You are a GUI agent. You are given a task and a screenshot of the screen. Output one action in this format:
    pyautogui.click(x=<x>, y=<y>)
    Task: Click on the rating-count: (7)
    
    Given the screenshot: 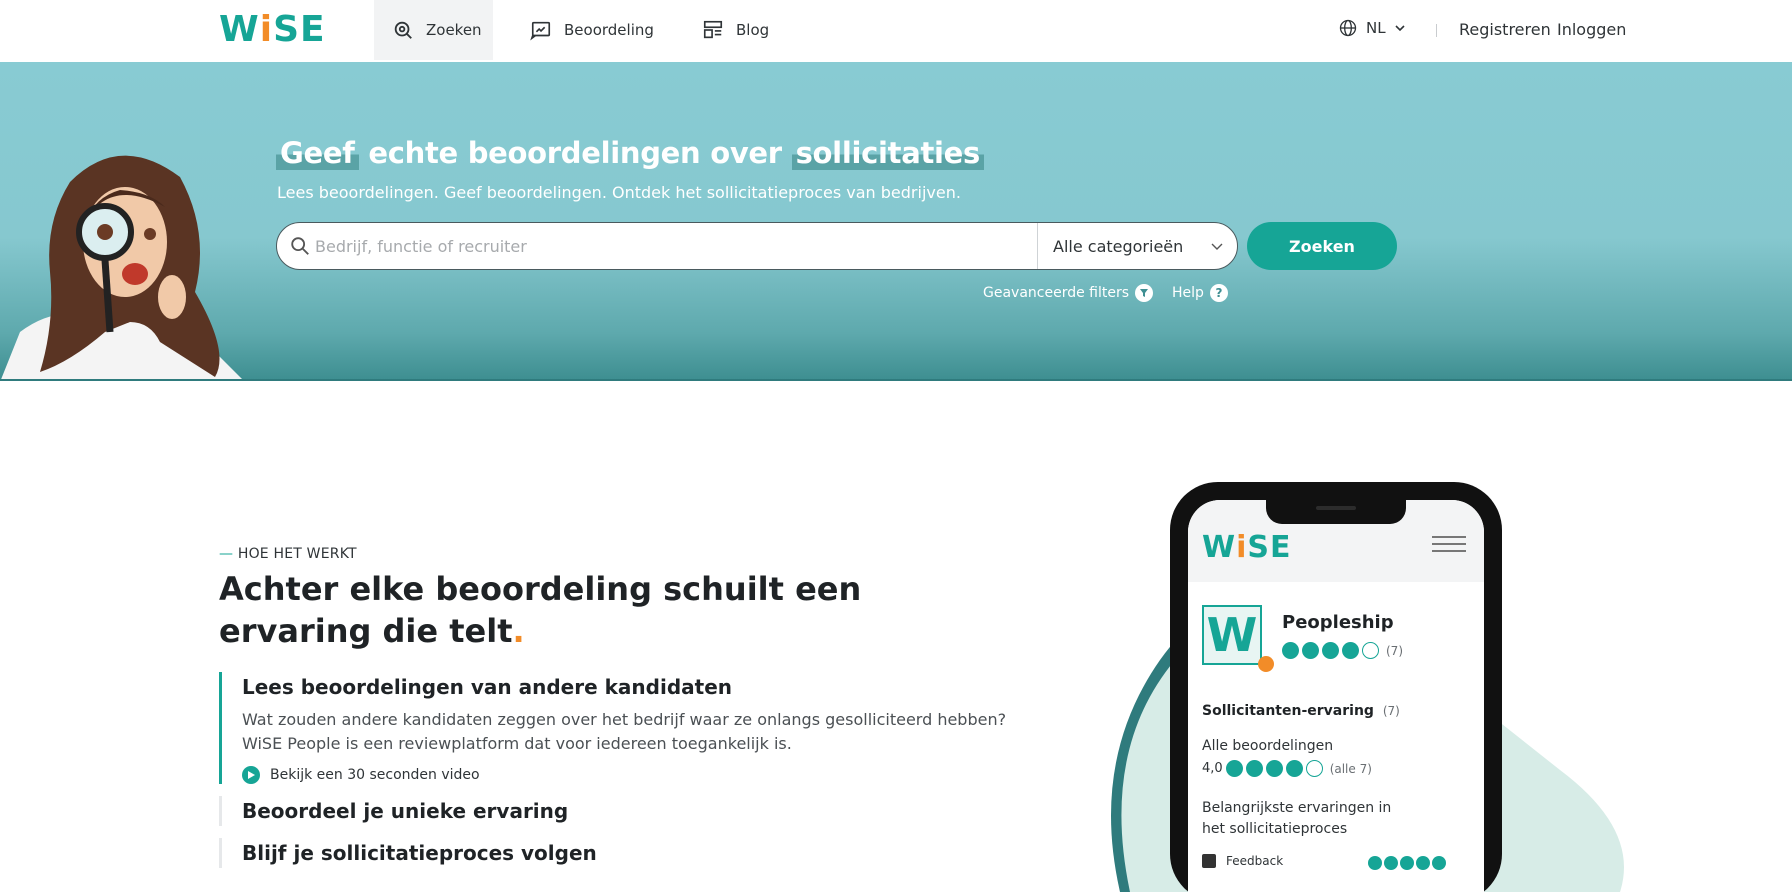 What is the action you would take?
    pyautogui.click(x=1394, y=650)
    